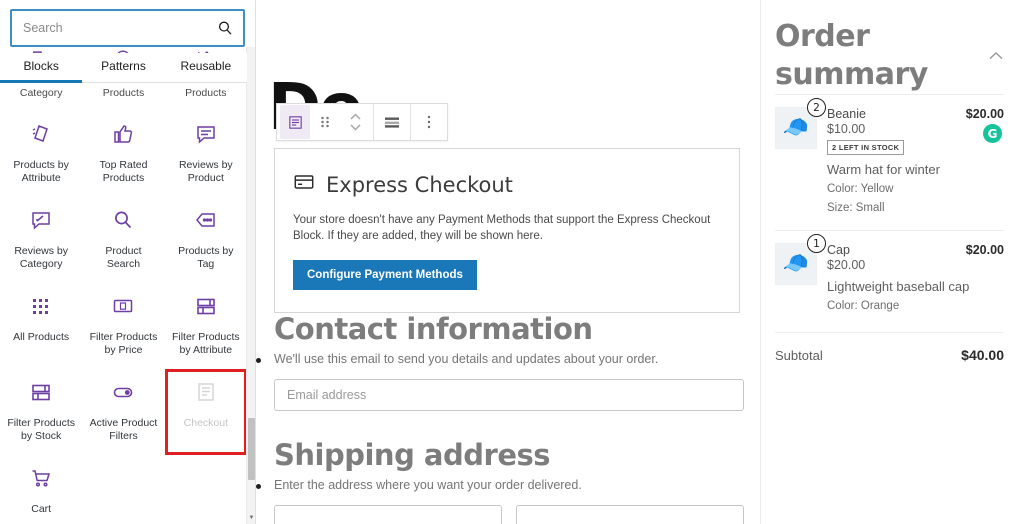  I want to click on product-name: Cap, so click(838, 250).